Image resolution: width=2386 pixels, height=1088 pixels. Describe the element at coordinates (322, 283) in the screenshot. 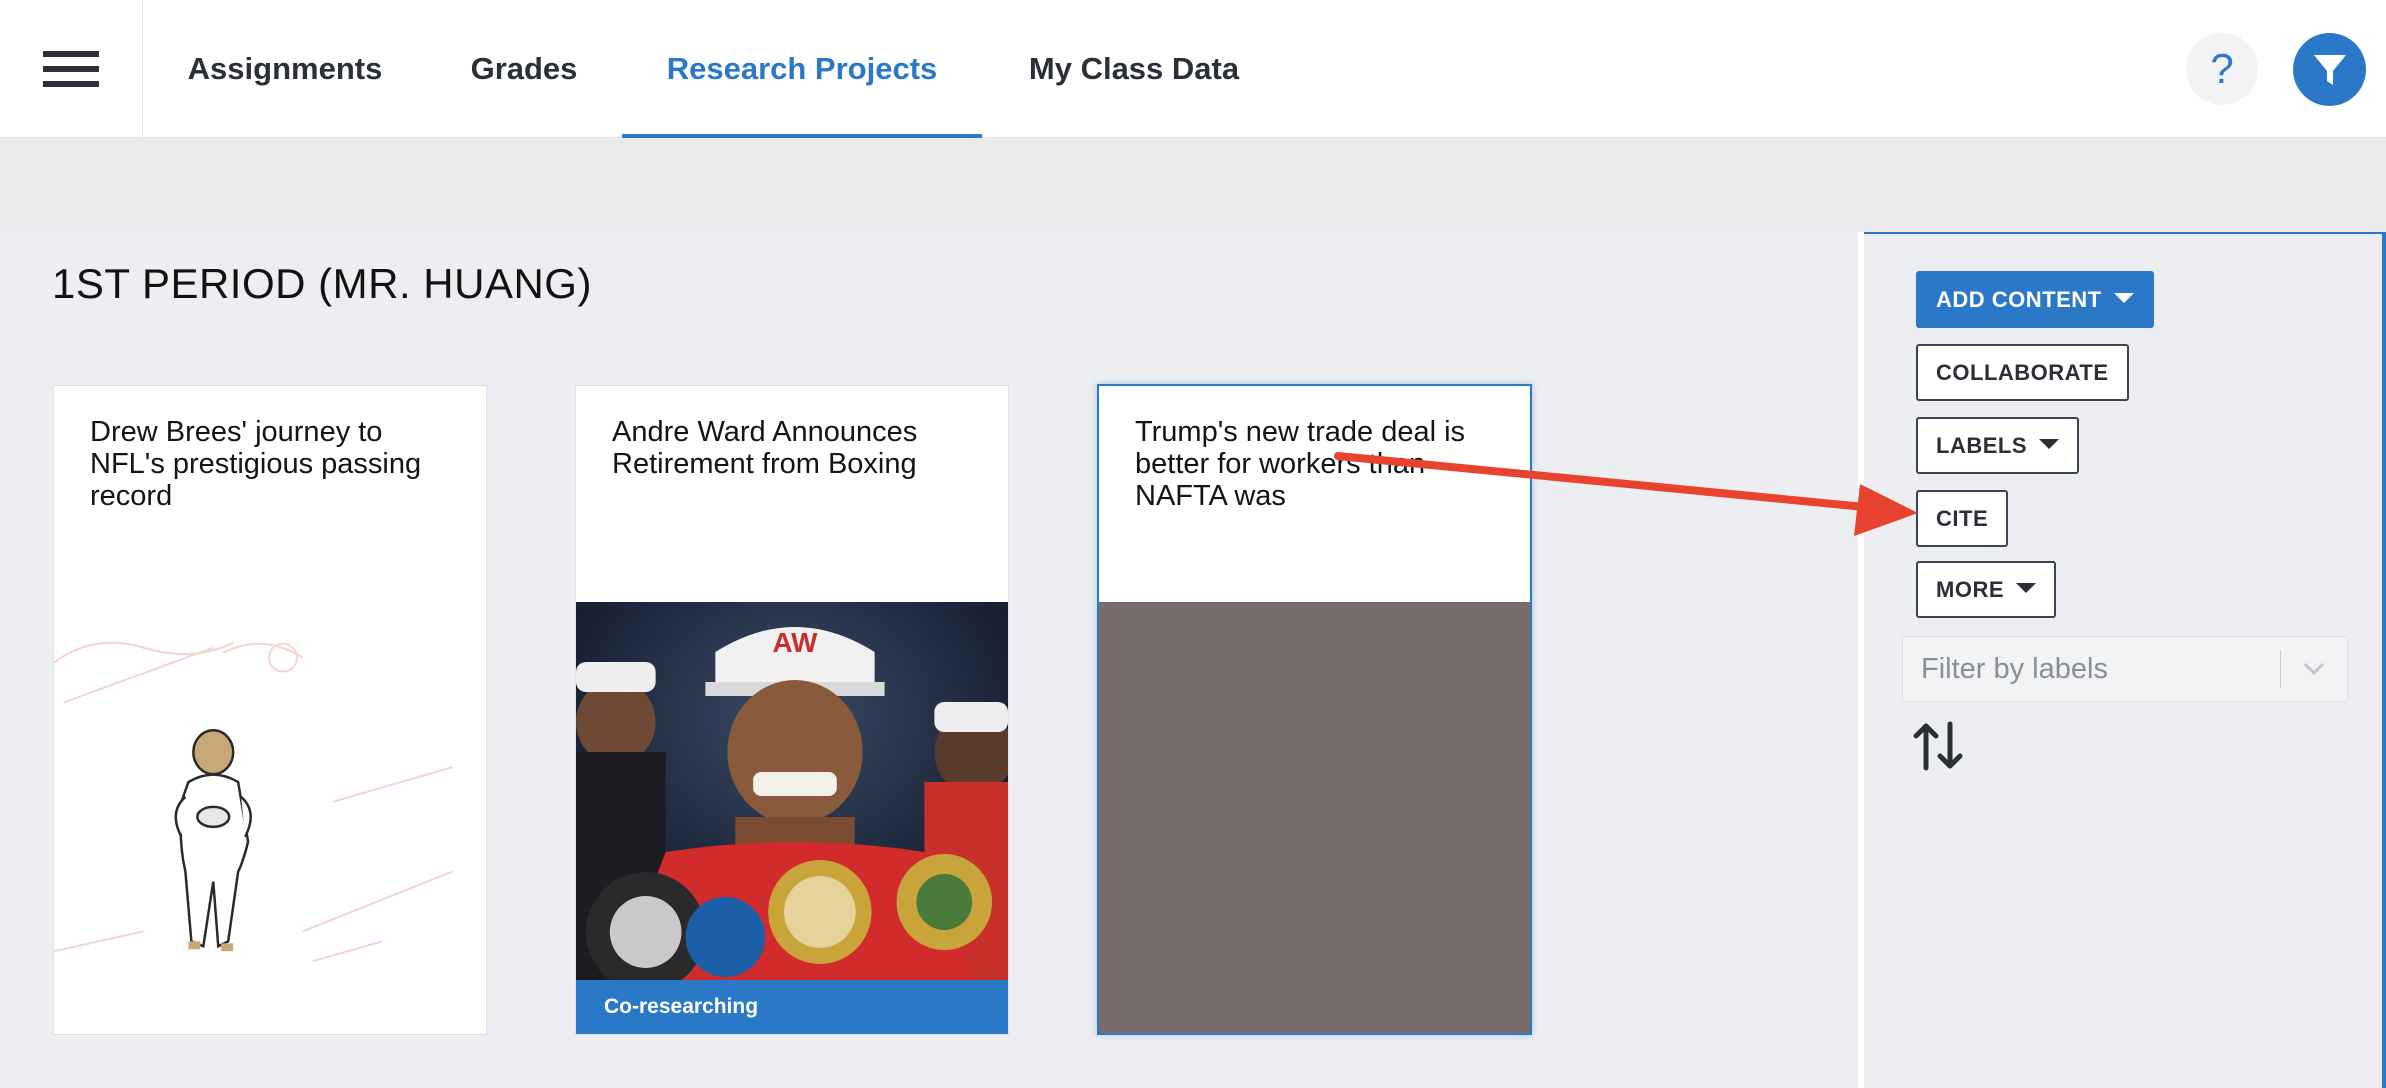

I see `page-title: 1ST PERIOD (MR. HUANG)` at that location.